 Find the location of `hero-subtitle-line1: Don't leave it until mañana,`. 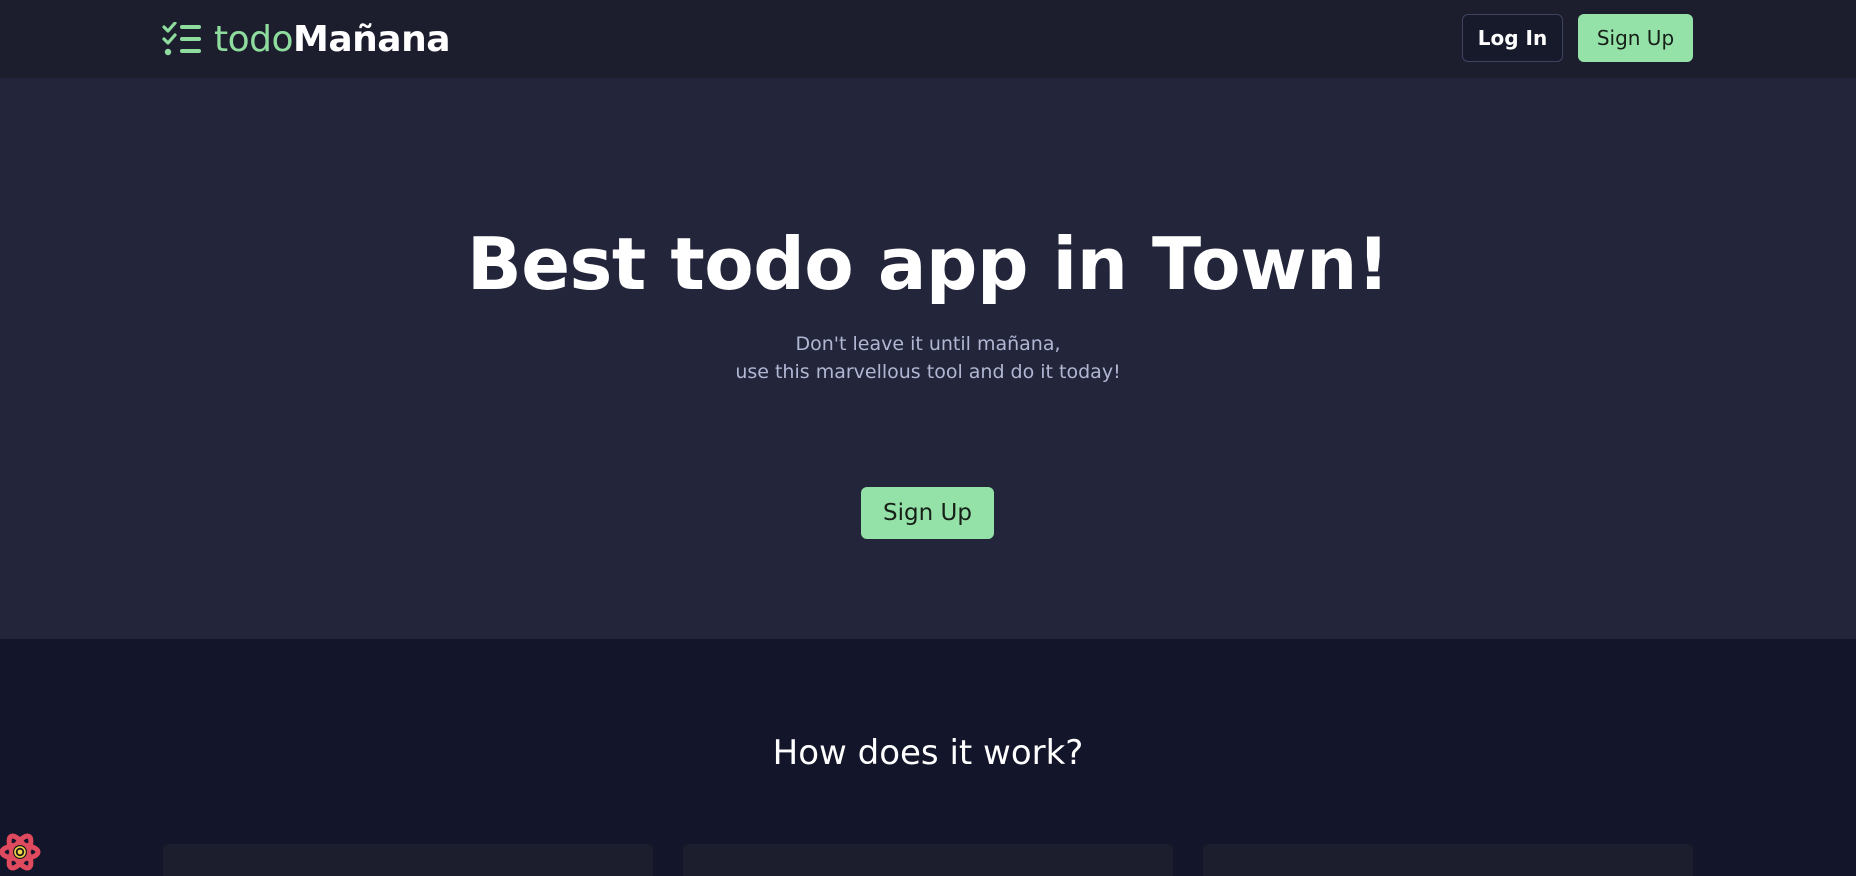

hero-subtitle-line1: Don't leave it until mañana, is located at coordinates (928, 344).